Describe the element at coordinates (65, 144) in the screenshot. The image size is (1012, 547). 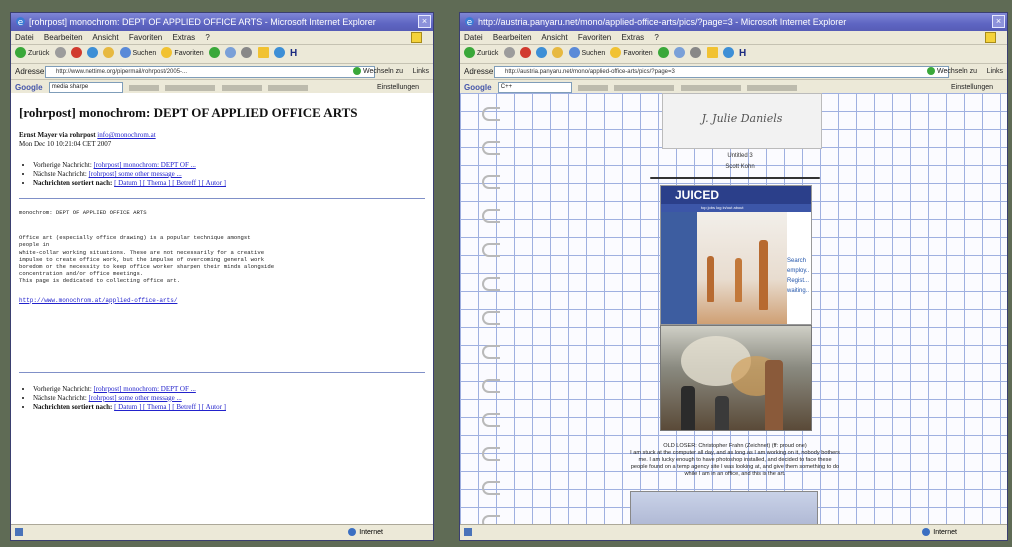
I see `post-date: Mon Dec 10 10:21:04 CET 2007` at that location.